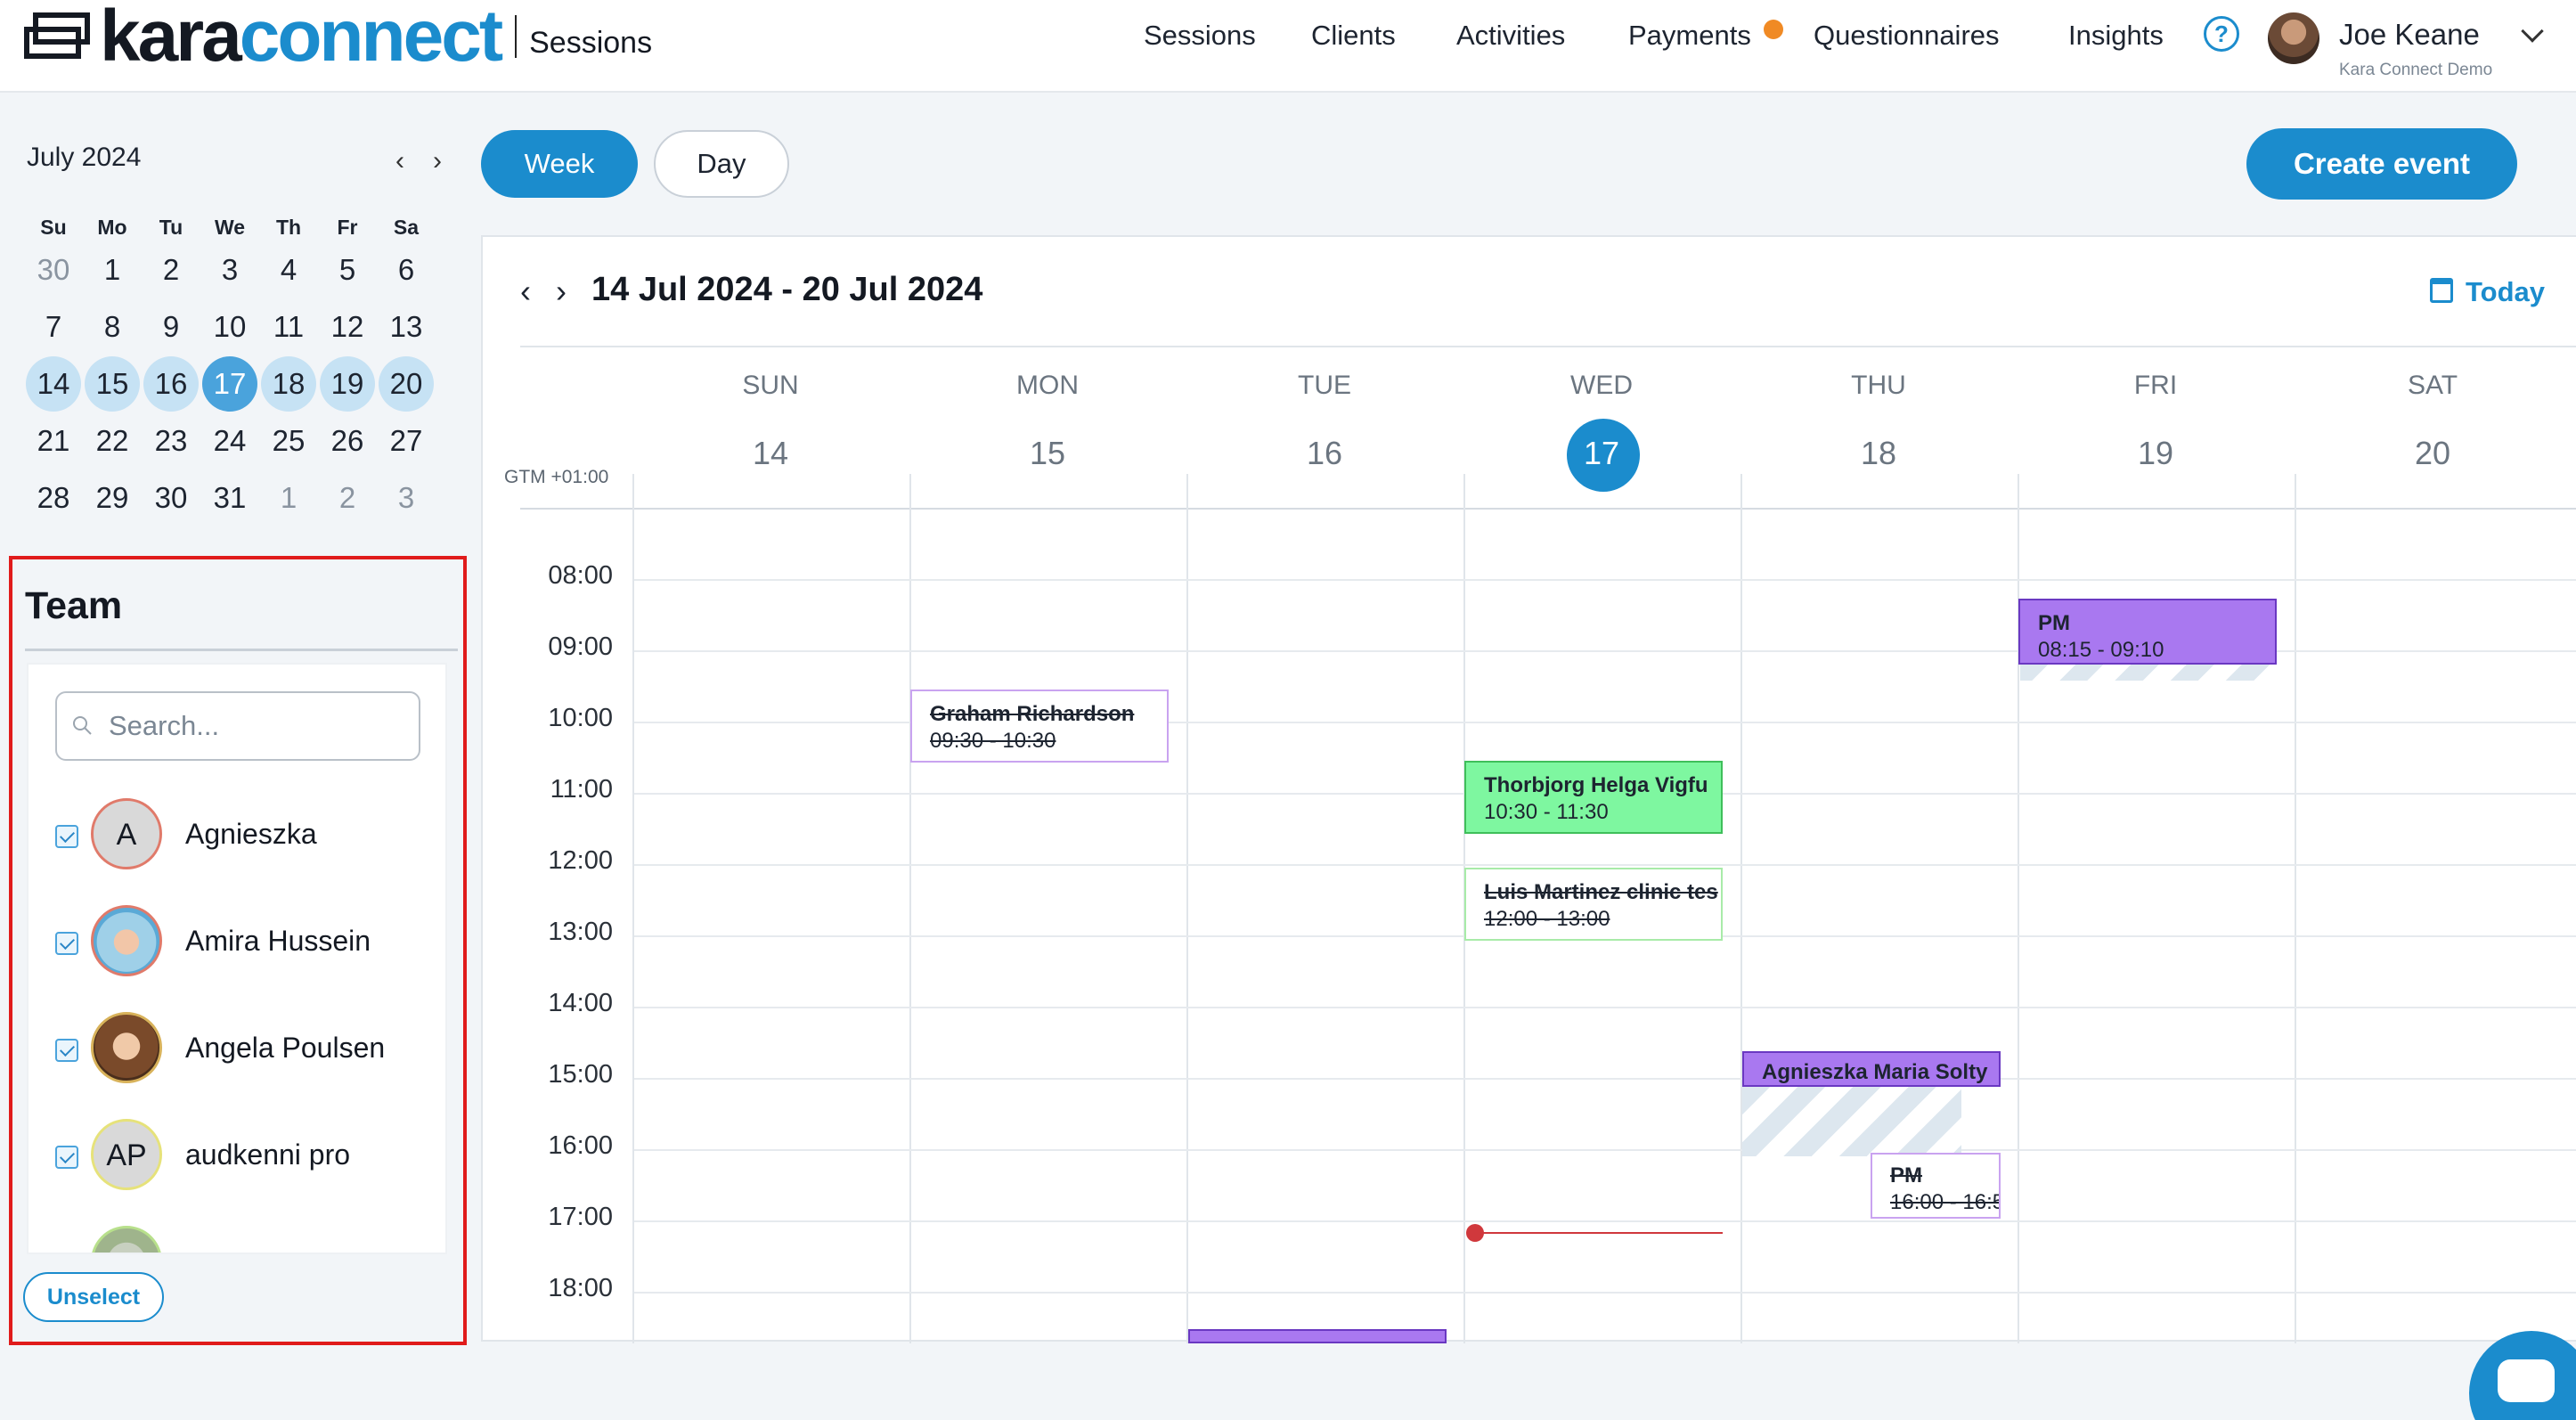 The image size is (2576, 1420). Describe the element at coordinates (230, 498) in the screenshot. I see `mini-day: 31` at that location.